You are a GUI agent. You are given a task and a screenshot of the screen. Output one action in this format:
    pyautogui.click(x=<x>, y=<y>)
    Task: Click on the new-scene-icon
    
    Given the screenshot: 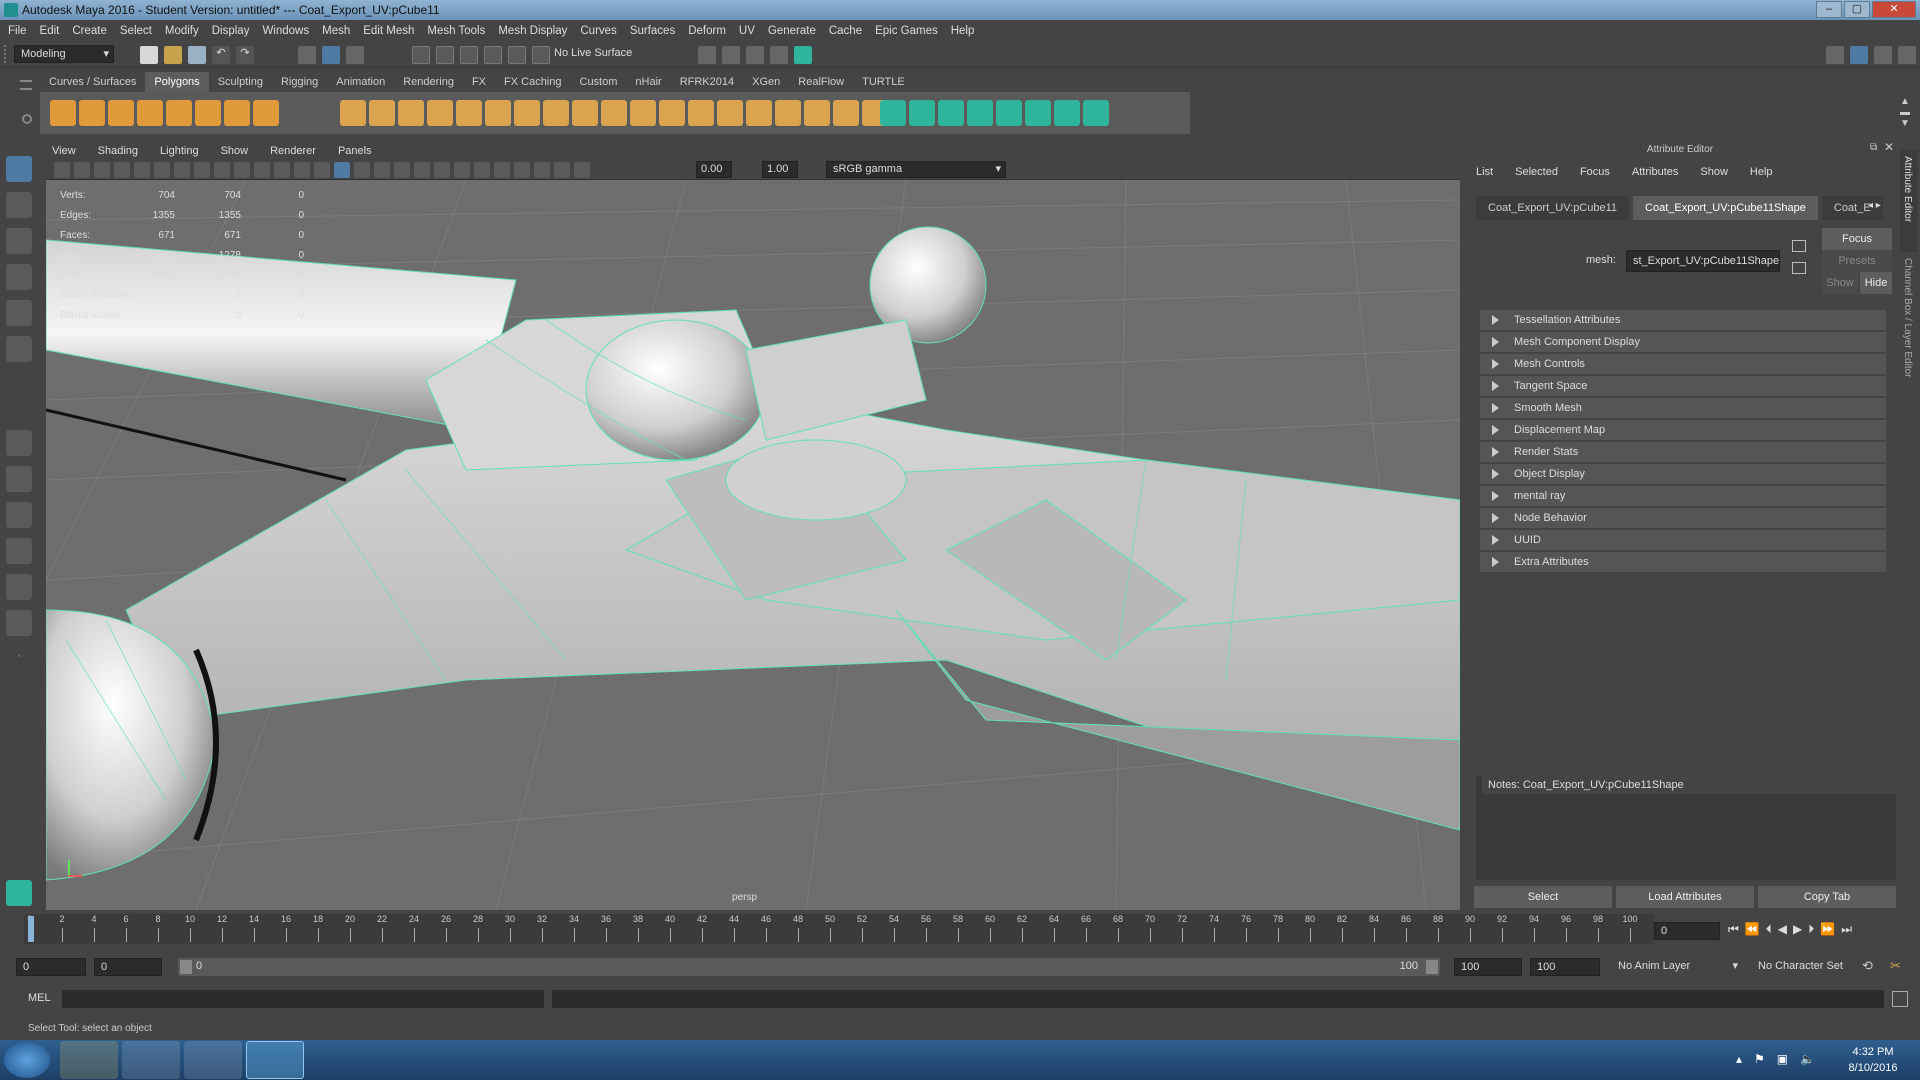 What is the action you would take?
    pyautogui.click(x=149, y=55)
    